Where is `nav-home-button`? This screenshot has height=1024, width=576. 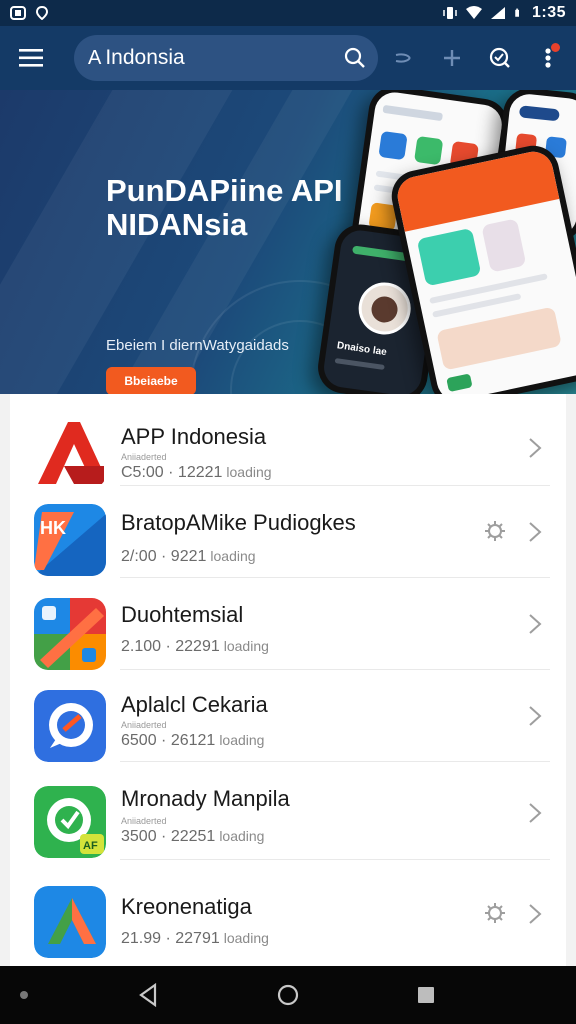
nav-home-button is located at coordinates (288, 995).